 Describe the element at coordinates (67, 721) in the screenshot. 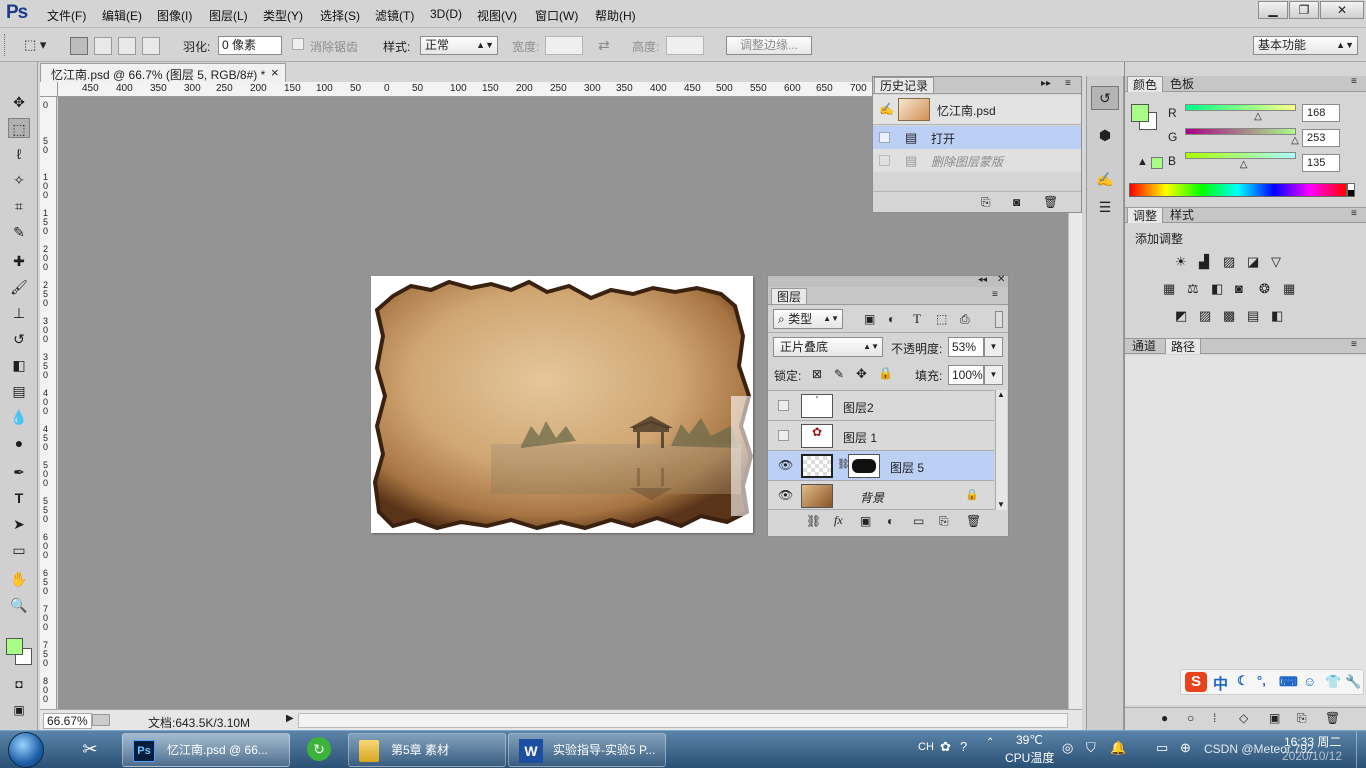

I see `zoom-field: 66.67%` at that location.